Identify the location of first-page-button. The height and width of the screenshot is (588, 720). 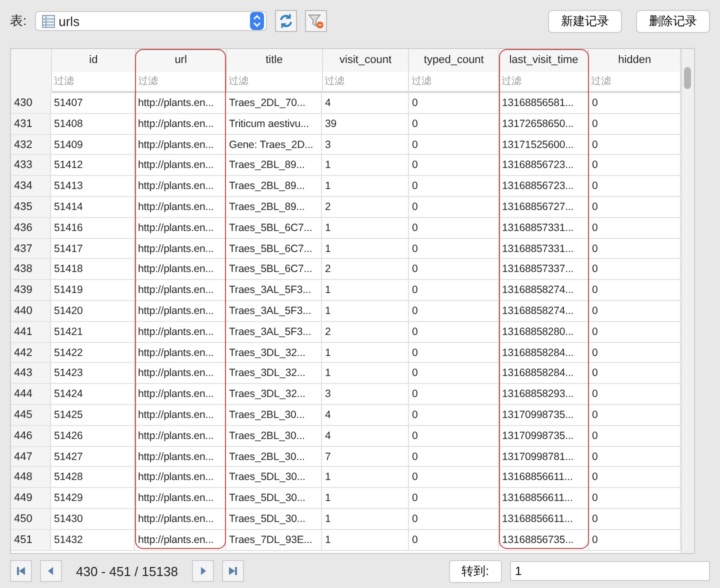
(21, 571).